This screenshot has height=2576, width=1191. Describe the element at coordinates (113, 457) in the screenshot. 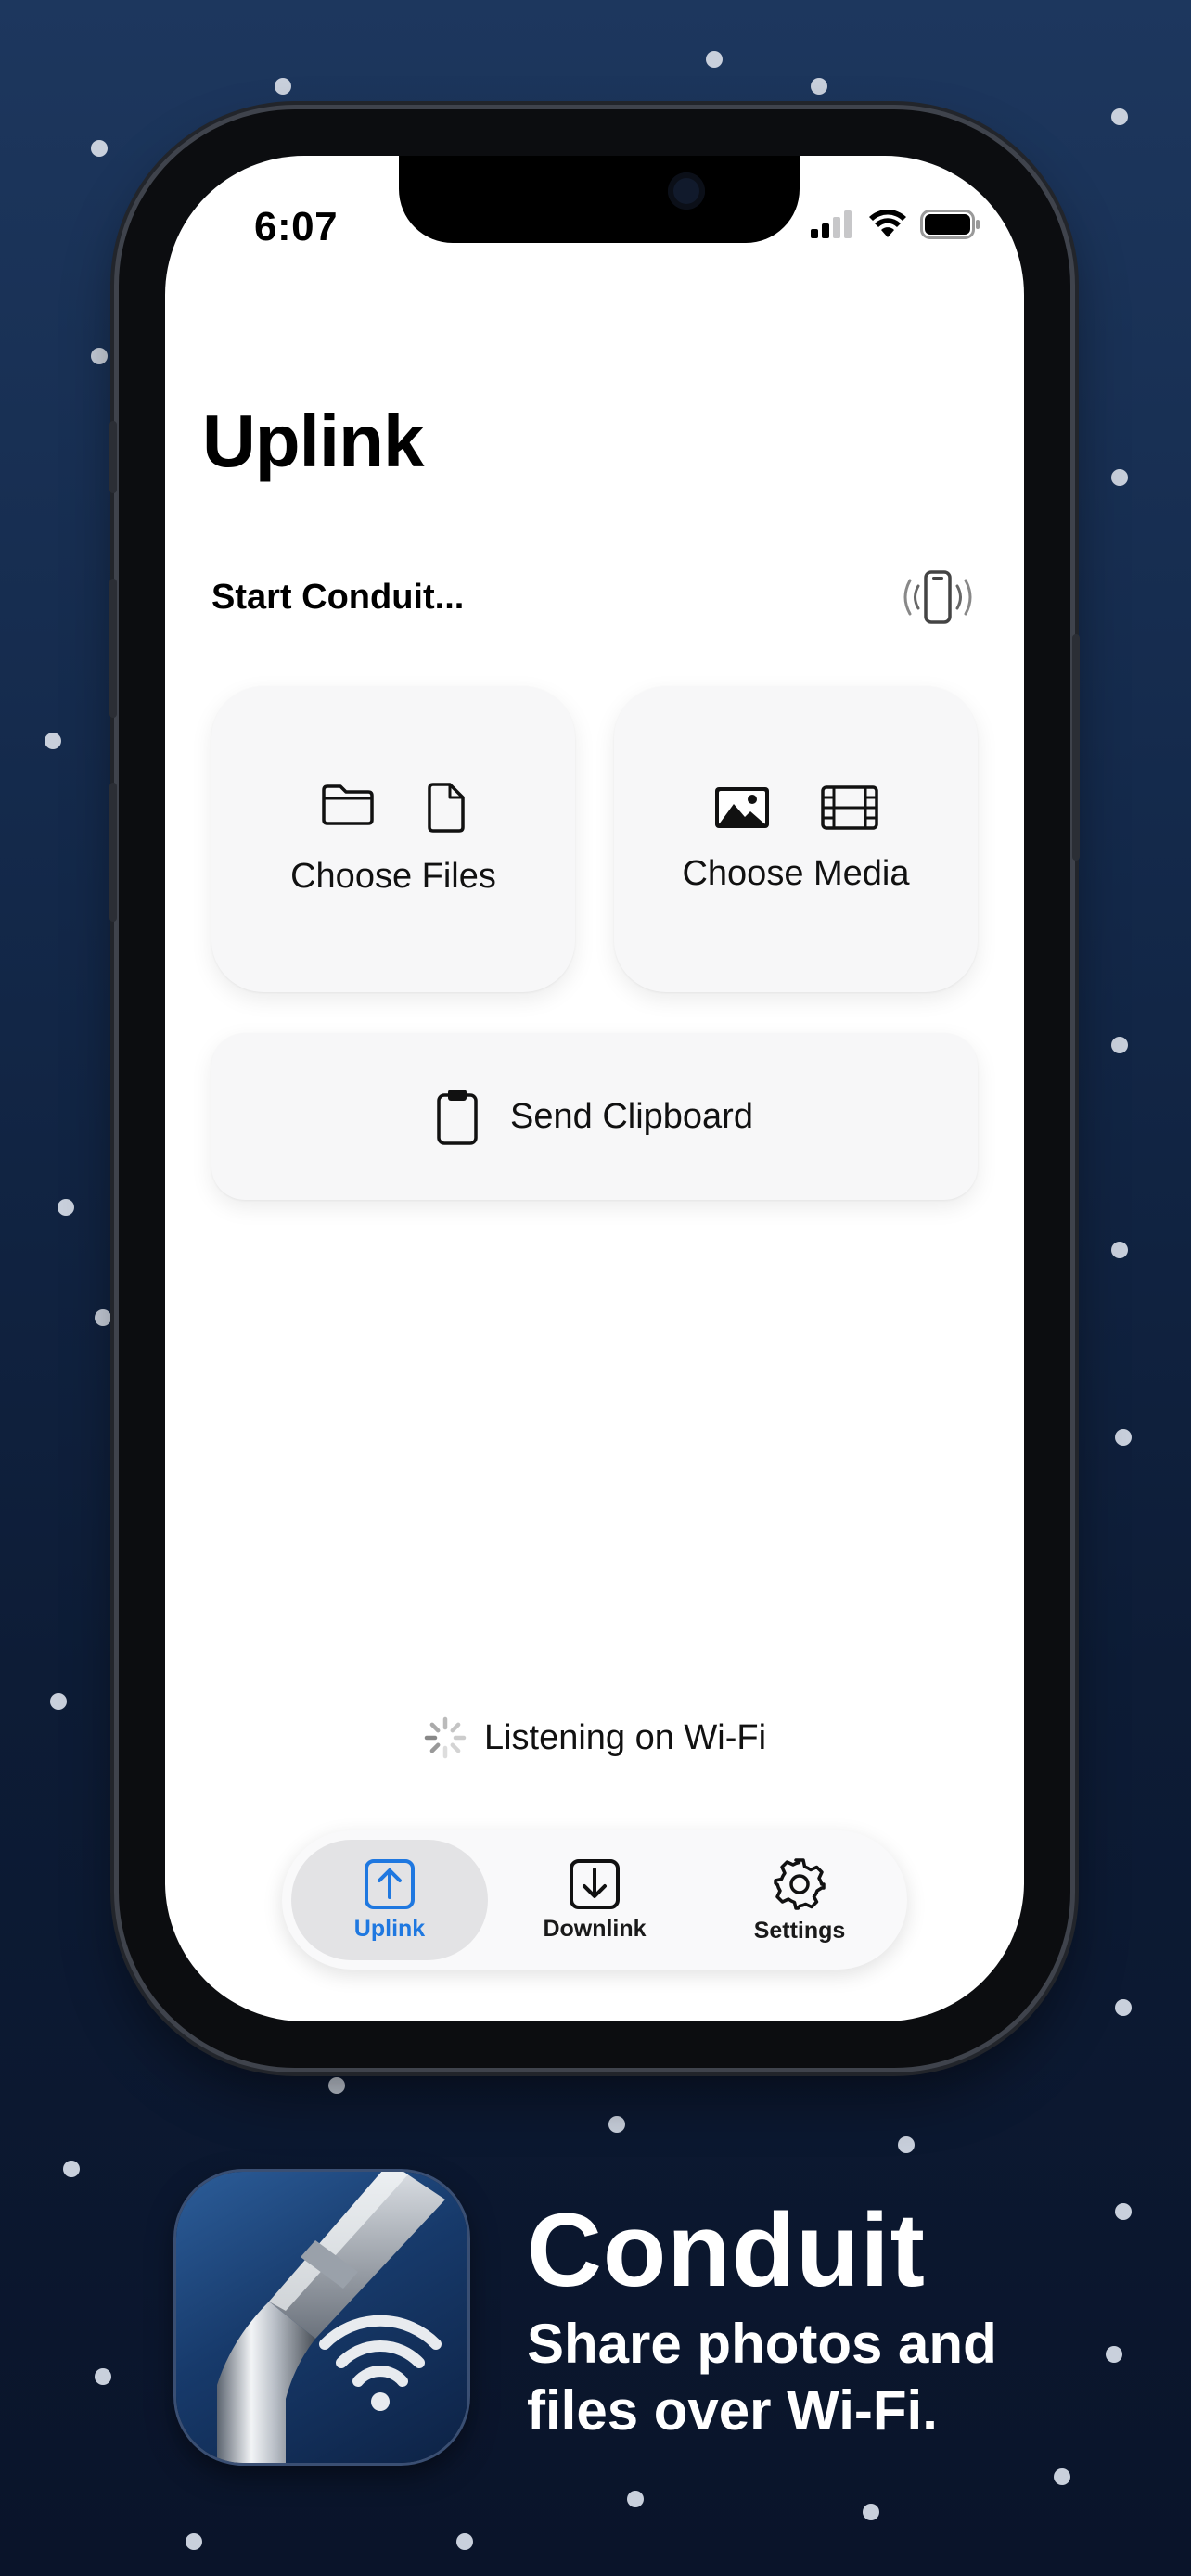

I see `mute-switch` at that location.